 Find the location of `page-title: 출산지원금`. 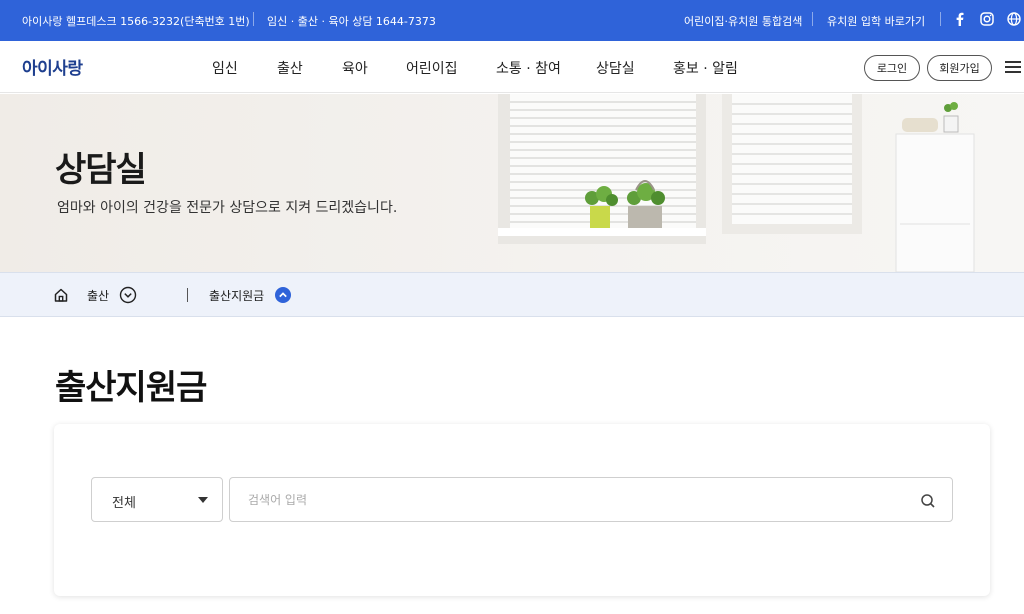

page-title: 출산지원금 is located at coordinates (131, 388).